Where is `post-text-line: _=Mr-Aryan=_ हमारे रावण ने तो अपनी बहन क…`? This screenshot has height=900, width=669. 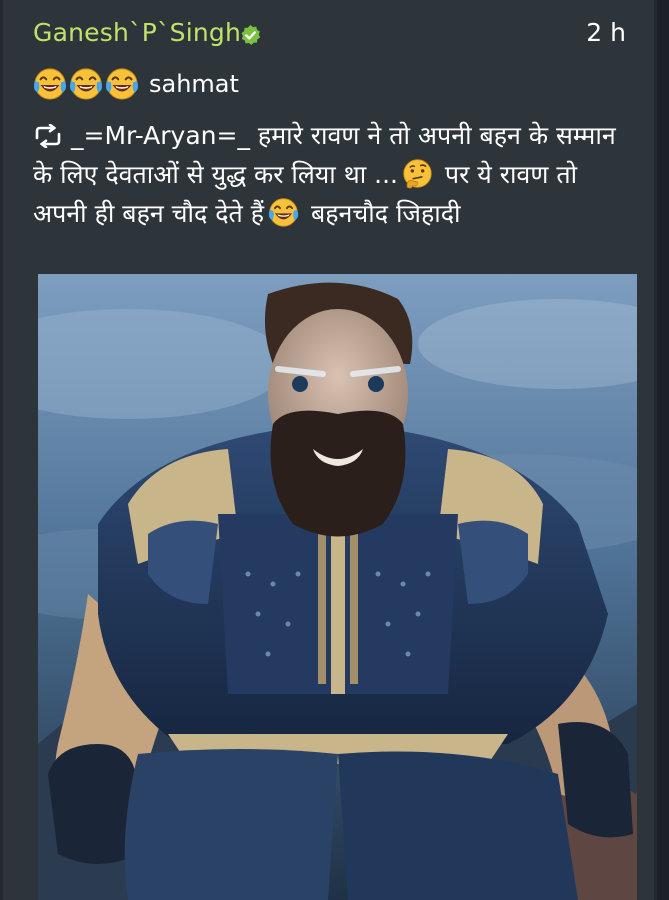 post-text-line: _=Mr-Aryan=_ हमारे रावण ने तो अपनी बहन क… is located at coordinates (333, 135).